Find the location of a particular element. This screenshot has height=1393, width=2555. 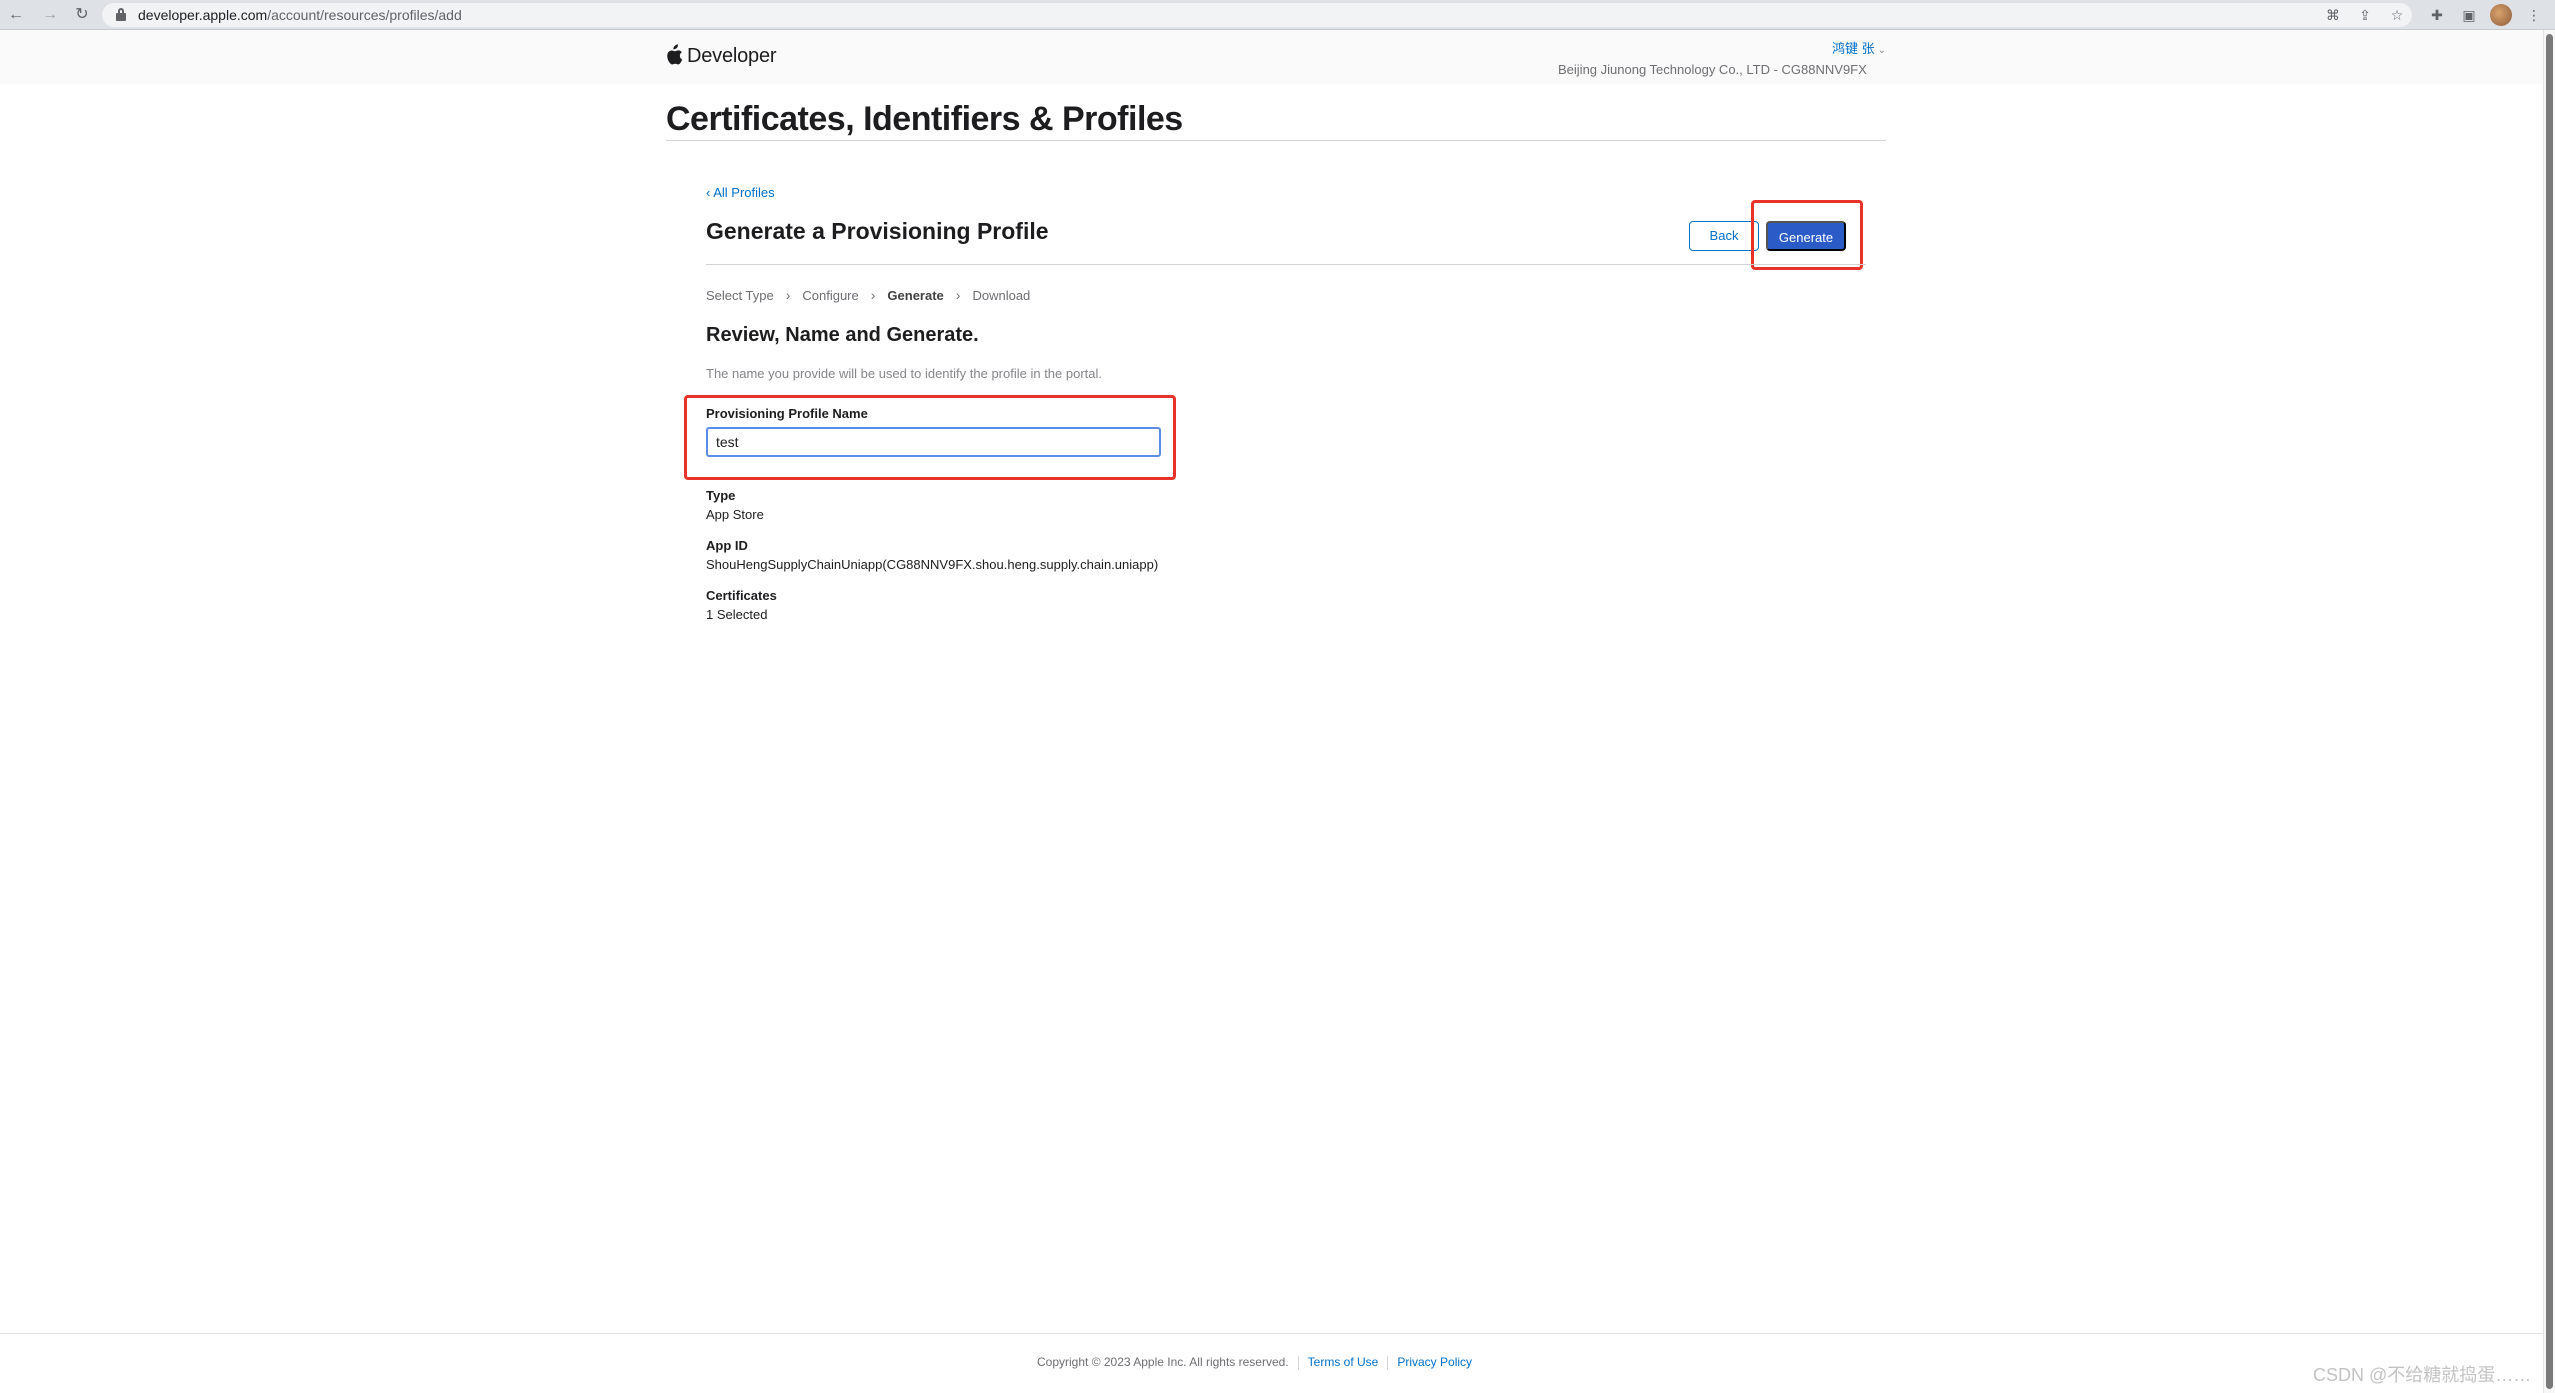

review-title: Review, Name and Generate. is located at coordinates (842, 335).